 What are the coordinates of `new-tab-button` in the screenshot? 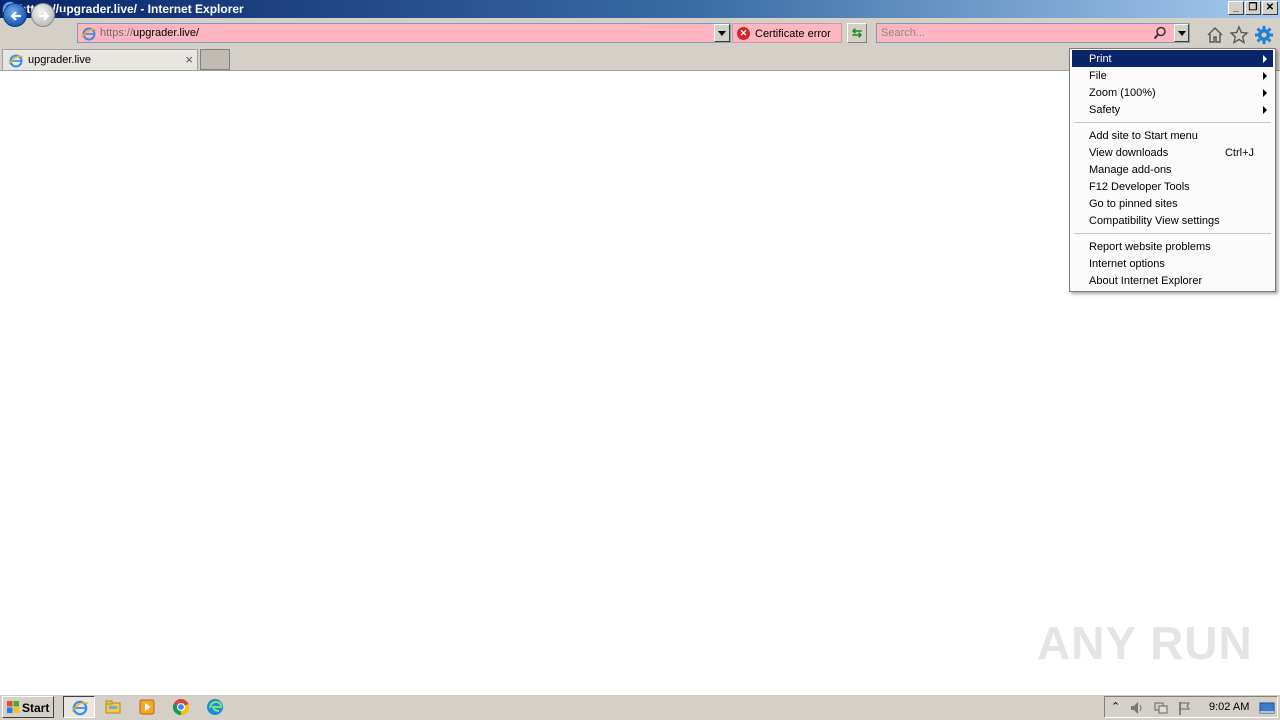 It's located at (215, 59).